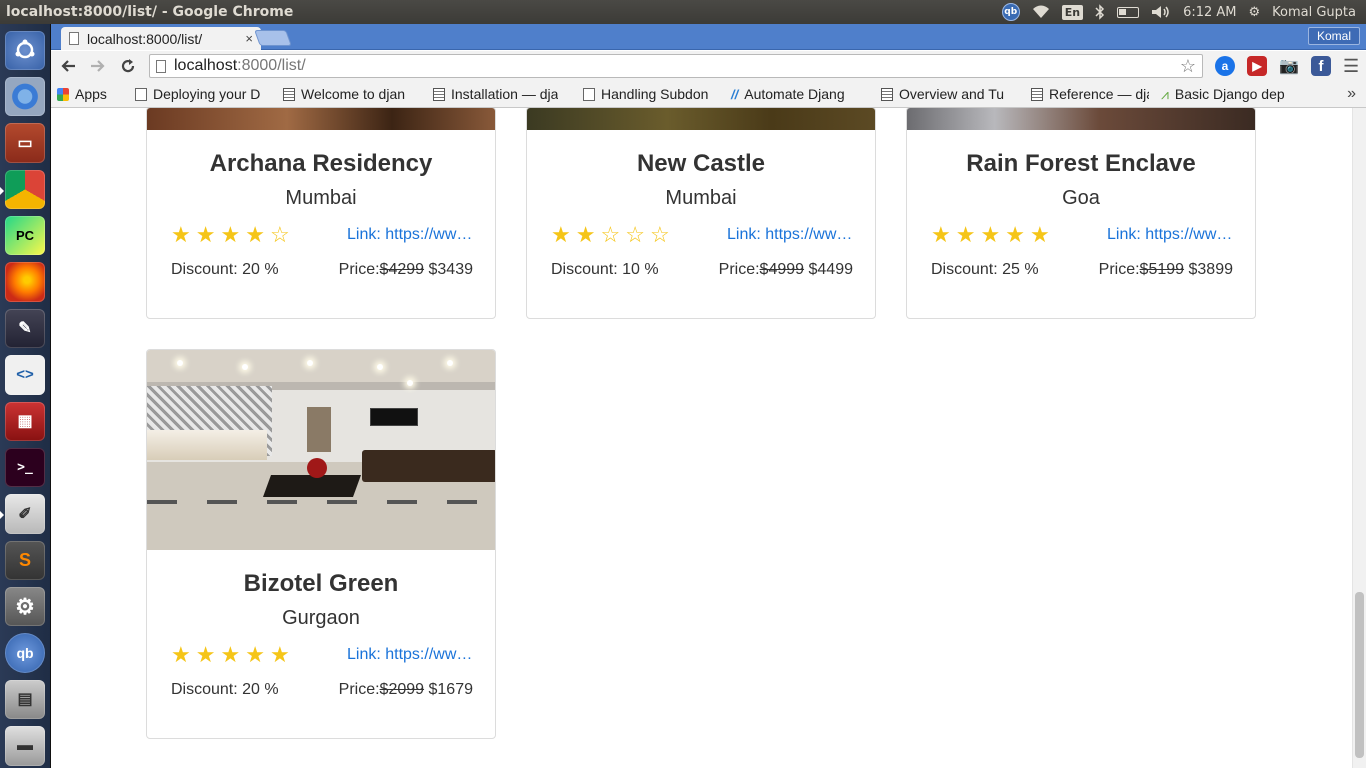 This screenshot has height=768, width=1366. What do you see at coordinates (701, 235) in the screenshot?
I see `rating-row: ★★☆☆☆ Link: https://www.newcastle.com` at bounding box center [701, 235].